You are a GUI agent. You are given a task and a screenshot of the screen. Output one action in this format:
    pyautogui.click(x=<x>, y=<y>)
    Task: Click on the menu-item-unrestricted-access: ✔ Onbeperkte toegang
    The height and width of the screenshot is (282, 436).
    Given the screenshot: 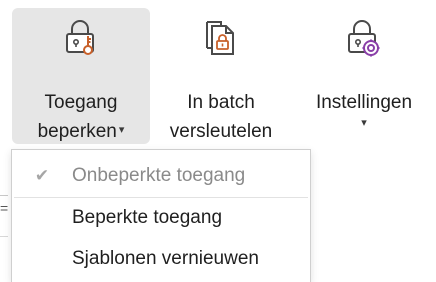 What is the action you would take?
    pyautogui.click(x=161, y=176)
    